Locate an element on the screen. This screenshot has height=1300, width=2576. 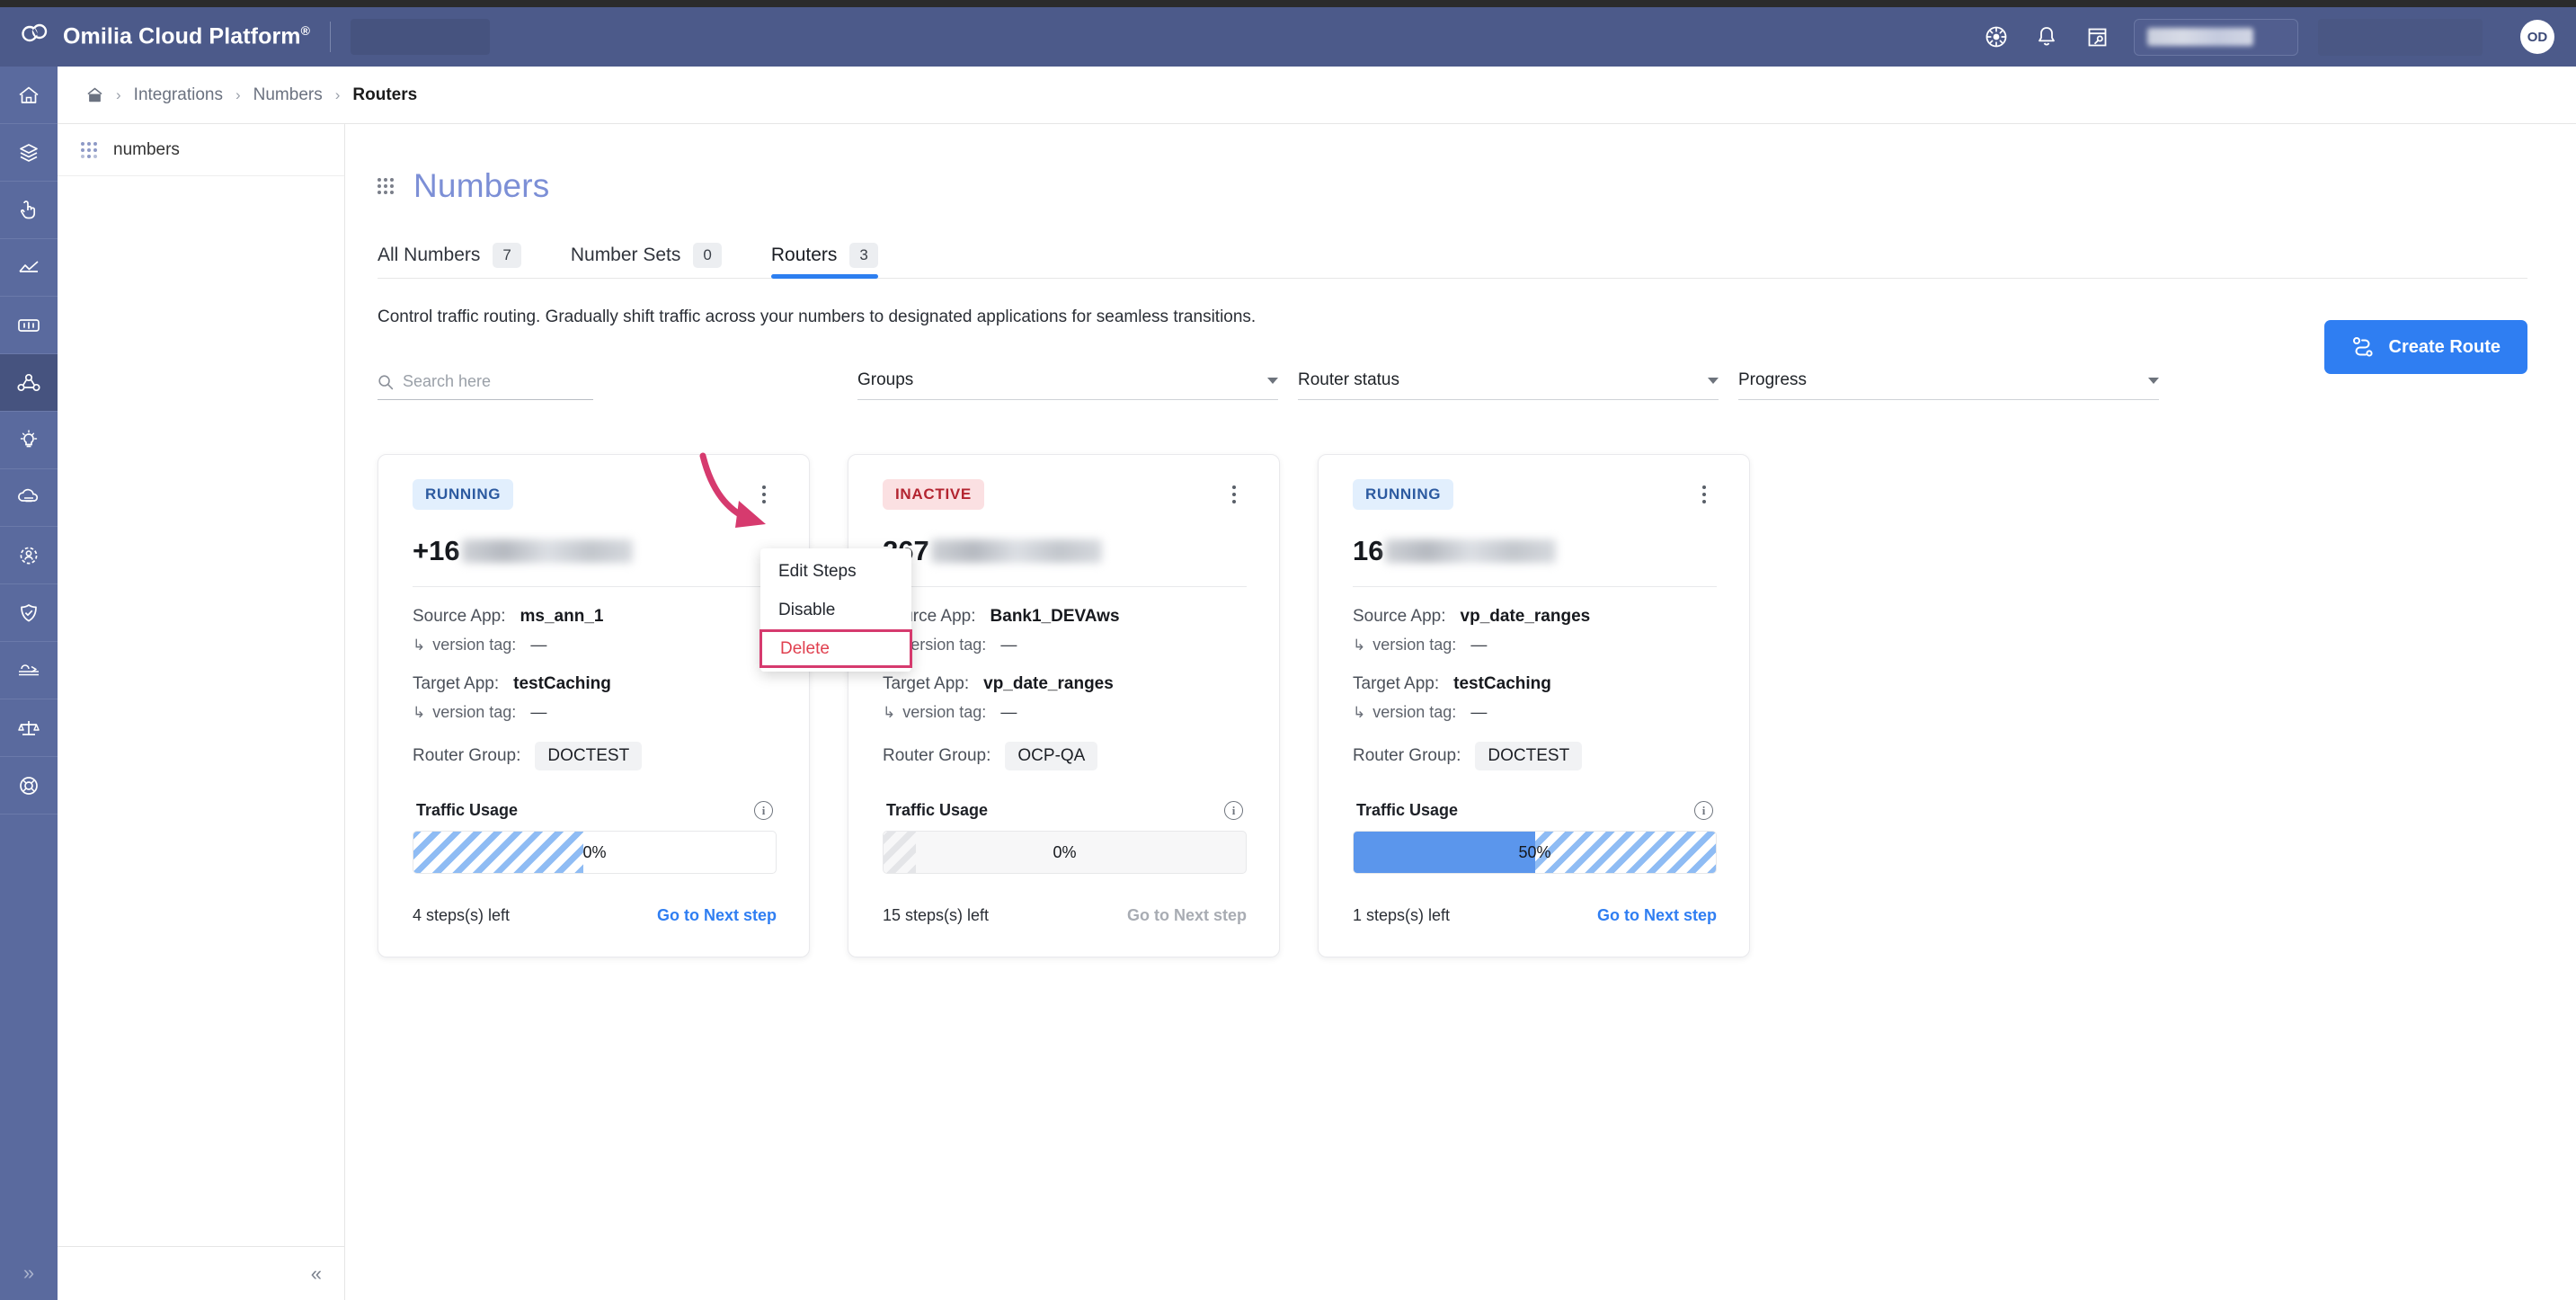
sidebar-item-cloud is located at coordinates (29, 498).